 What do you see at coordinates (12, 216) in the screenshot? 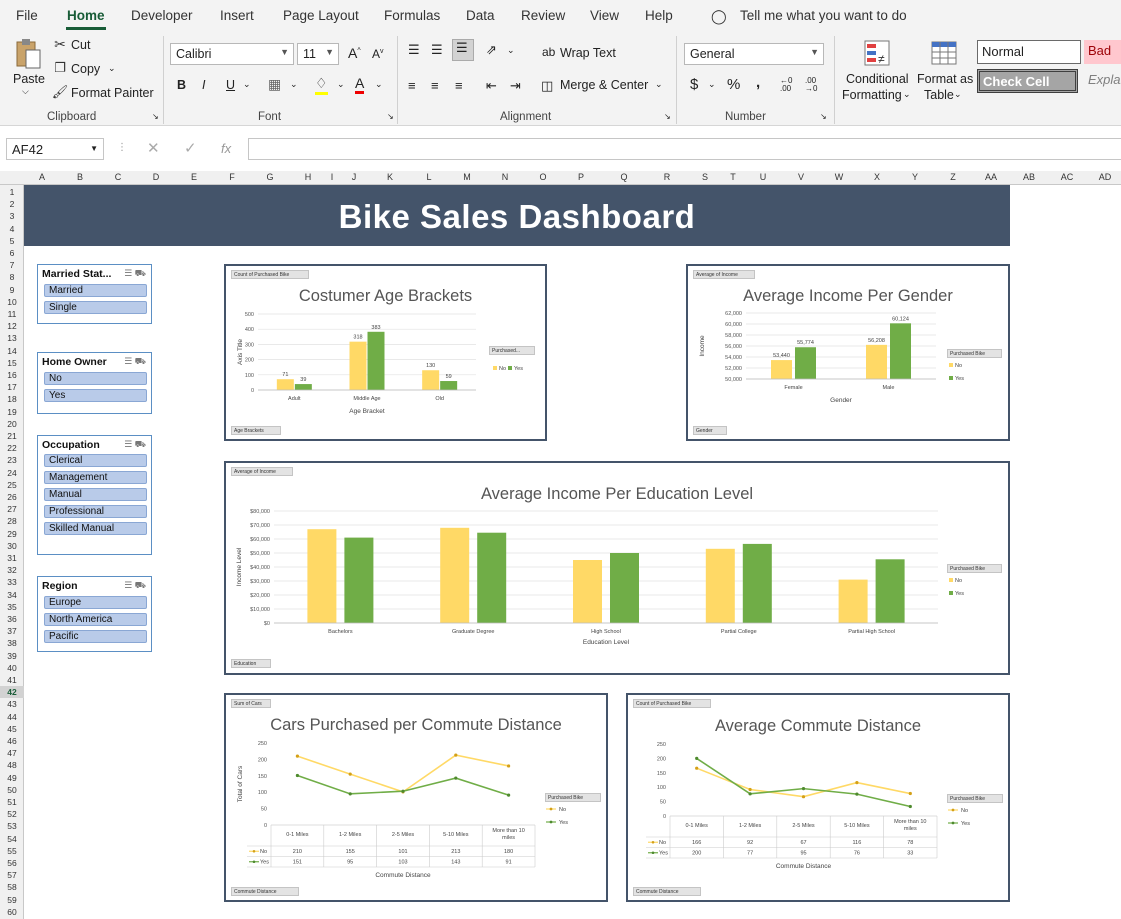
I see `row-header: 3` at bounding box center [12, 216].